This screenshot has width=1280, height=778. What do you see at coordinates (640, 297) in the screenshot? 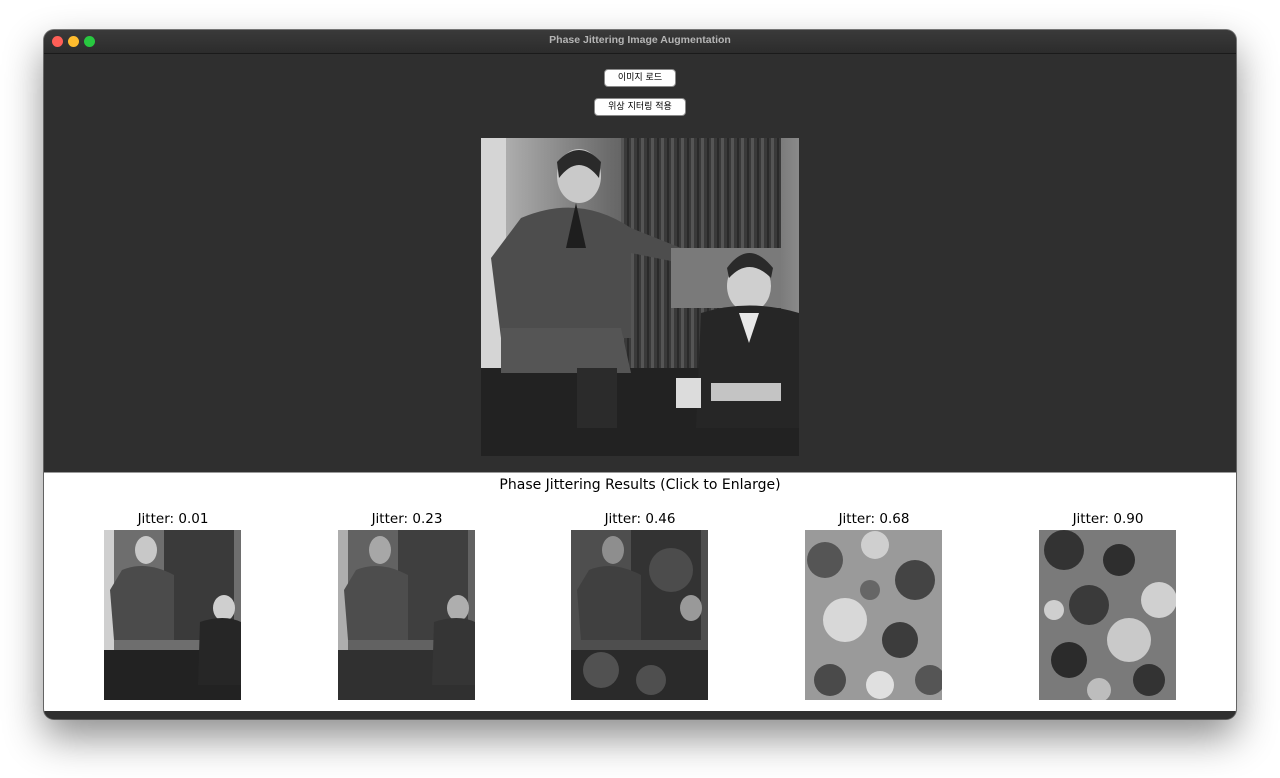
I see `loaded-image` at bounding box center [640, 297].